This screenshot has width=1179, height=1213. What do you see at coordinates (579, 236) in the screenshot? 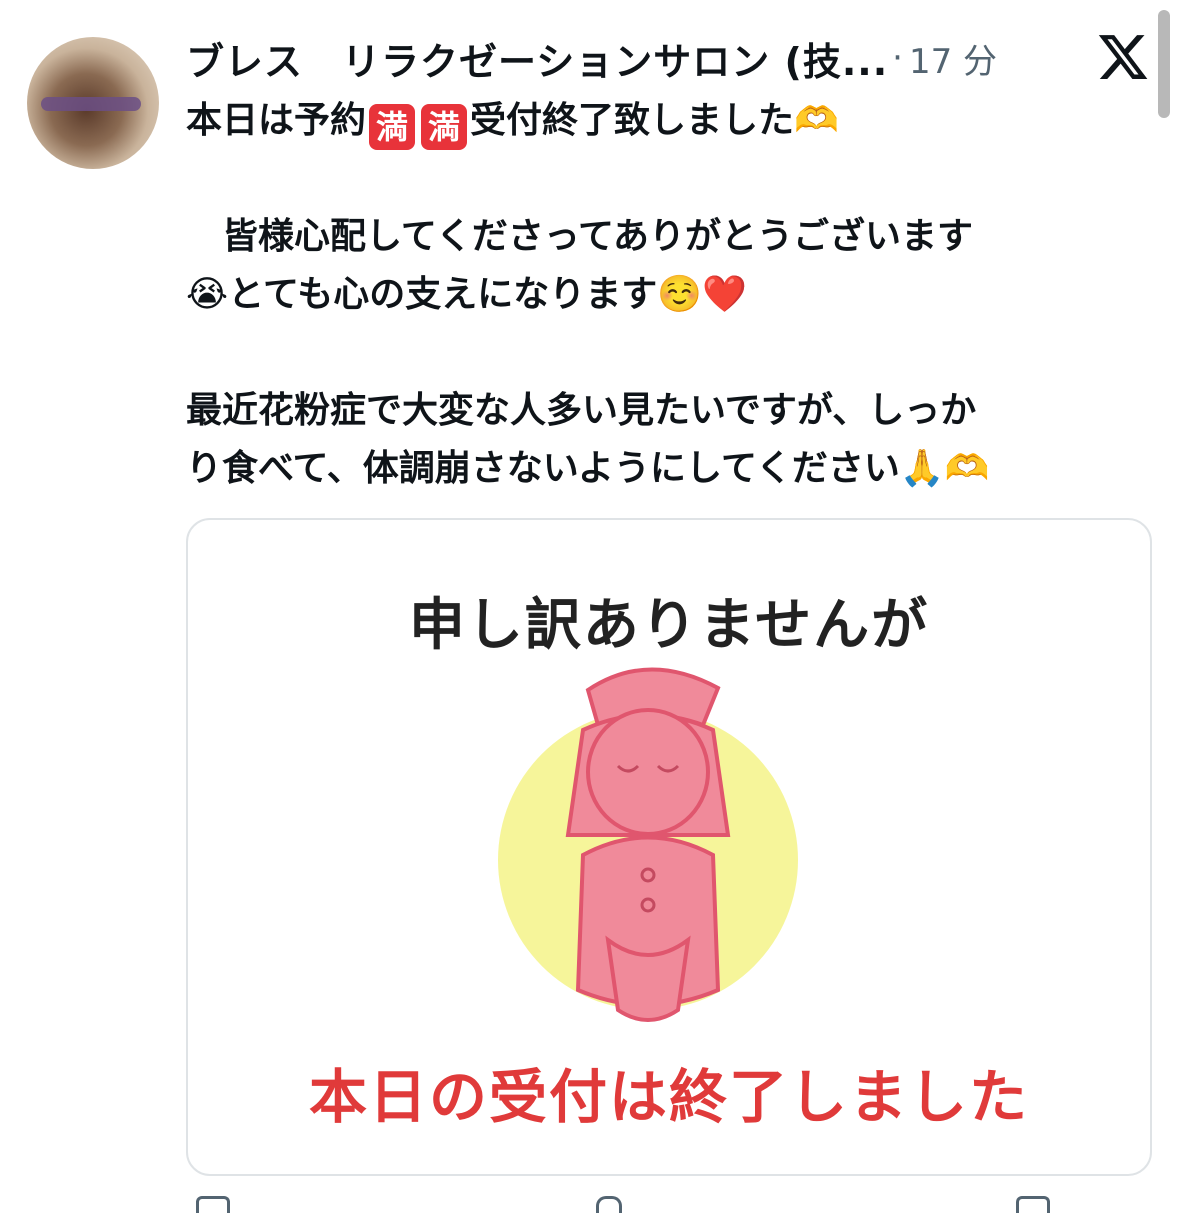
I see `text-para2: 皆様心配してくださってありがとうございます` at bounding box center [579, 236].